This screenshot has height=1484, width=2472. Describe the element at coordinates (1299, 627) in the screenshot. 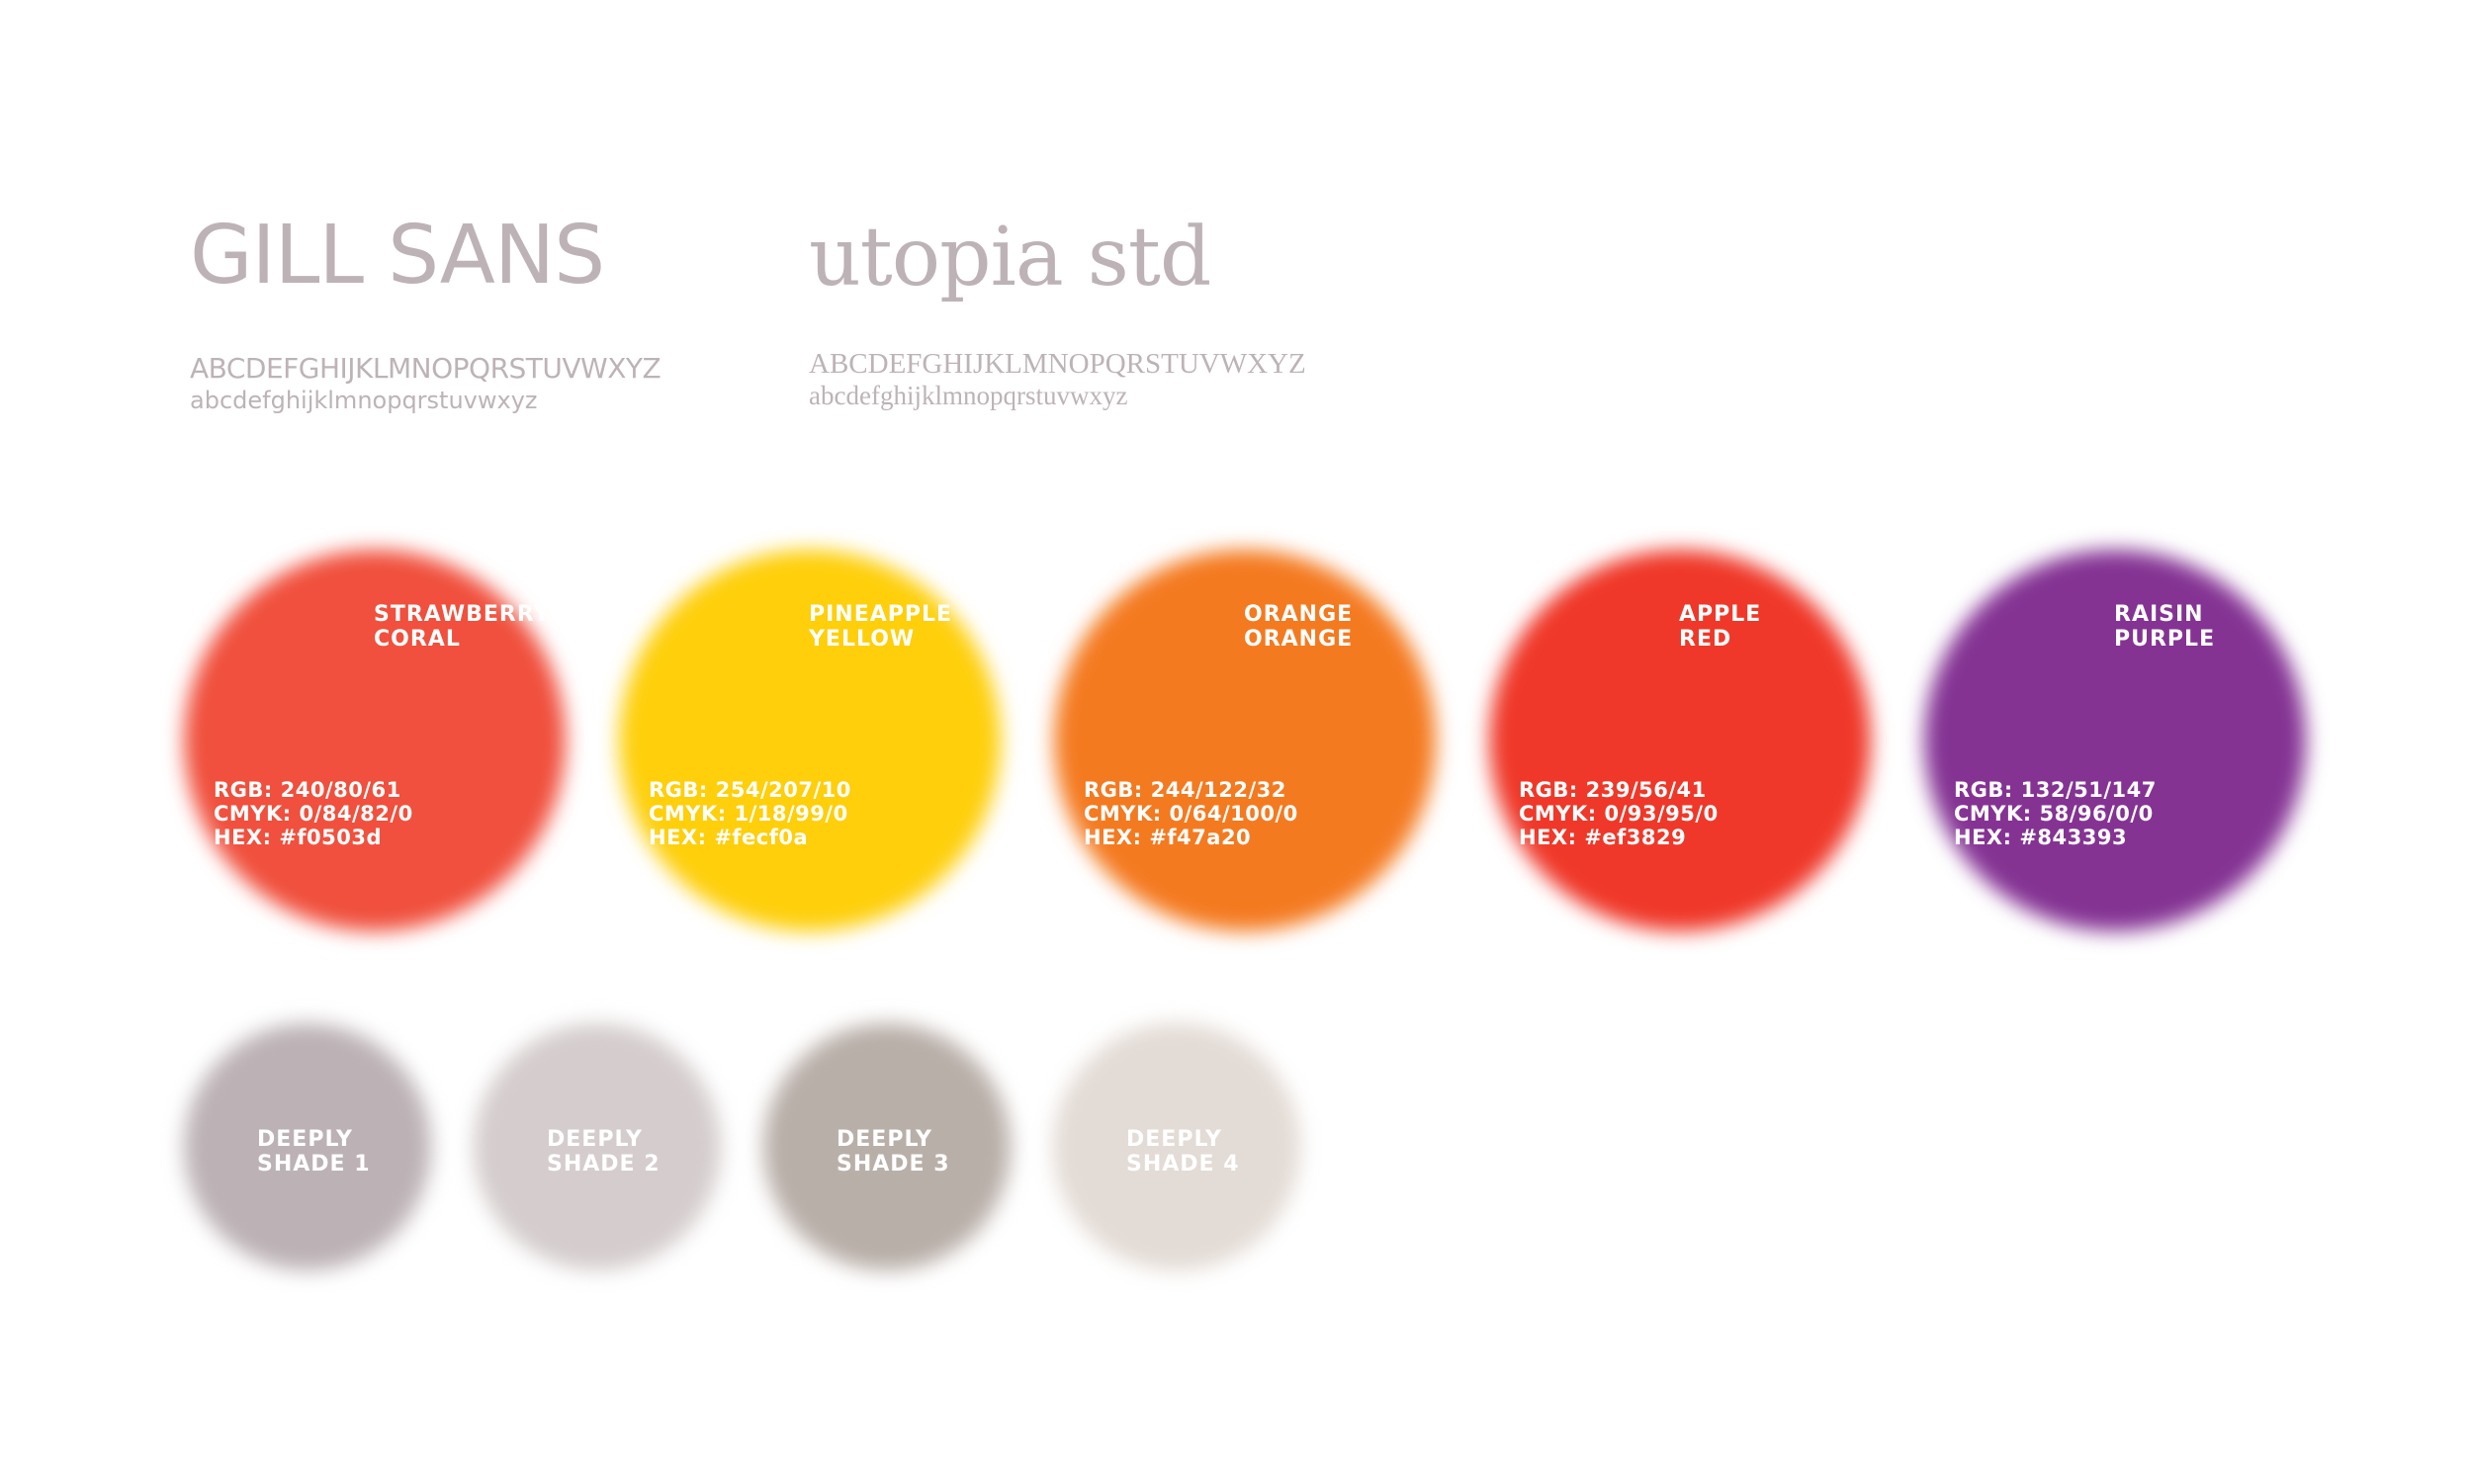

I see `color-name-orange-orange: ORANGE ORANGE` at that location.